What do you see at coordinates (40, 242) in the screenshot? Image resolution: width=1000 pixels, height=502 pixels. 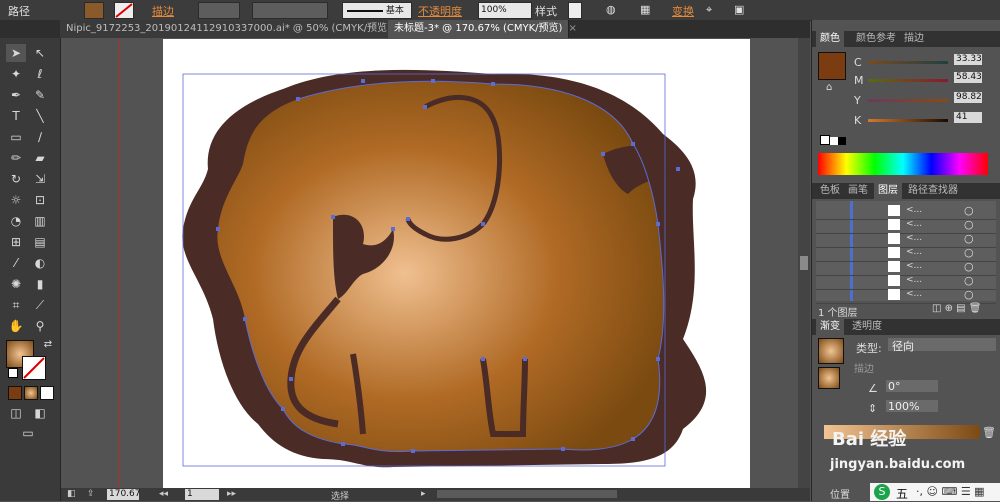 I see `gradient-tool-icon: ▤` at bounding box center [40, 242].